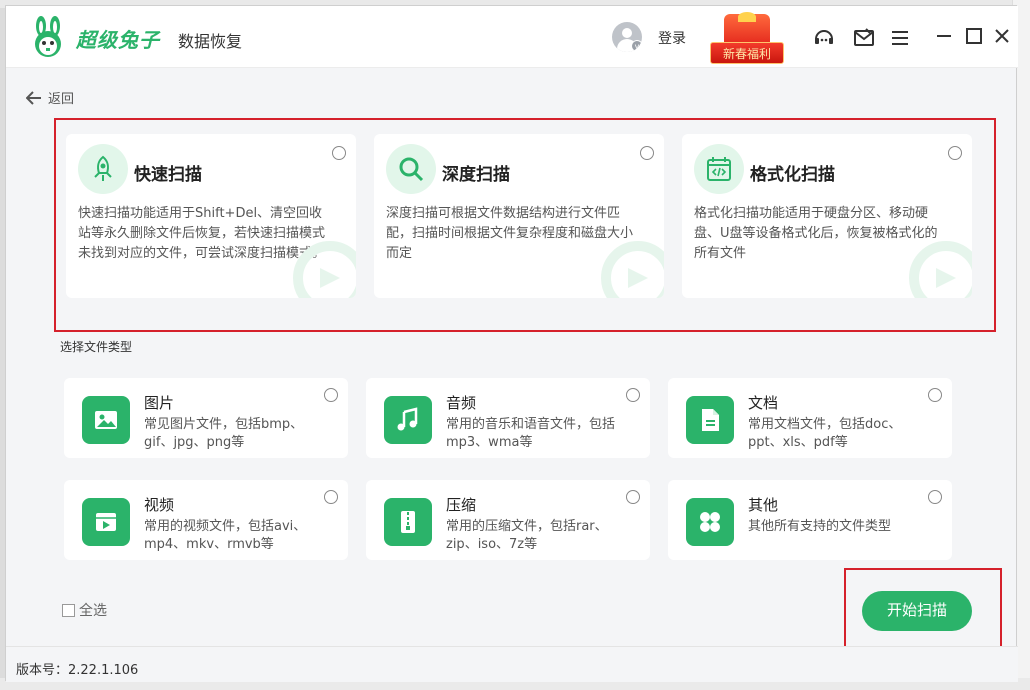 This screenshot has height=690, width=1030. What do you see at coordinates (820, 526) in the screenshot?
I see `file-type-desc: 其他所有支持的文件类型` at bounding box center [820, 526].